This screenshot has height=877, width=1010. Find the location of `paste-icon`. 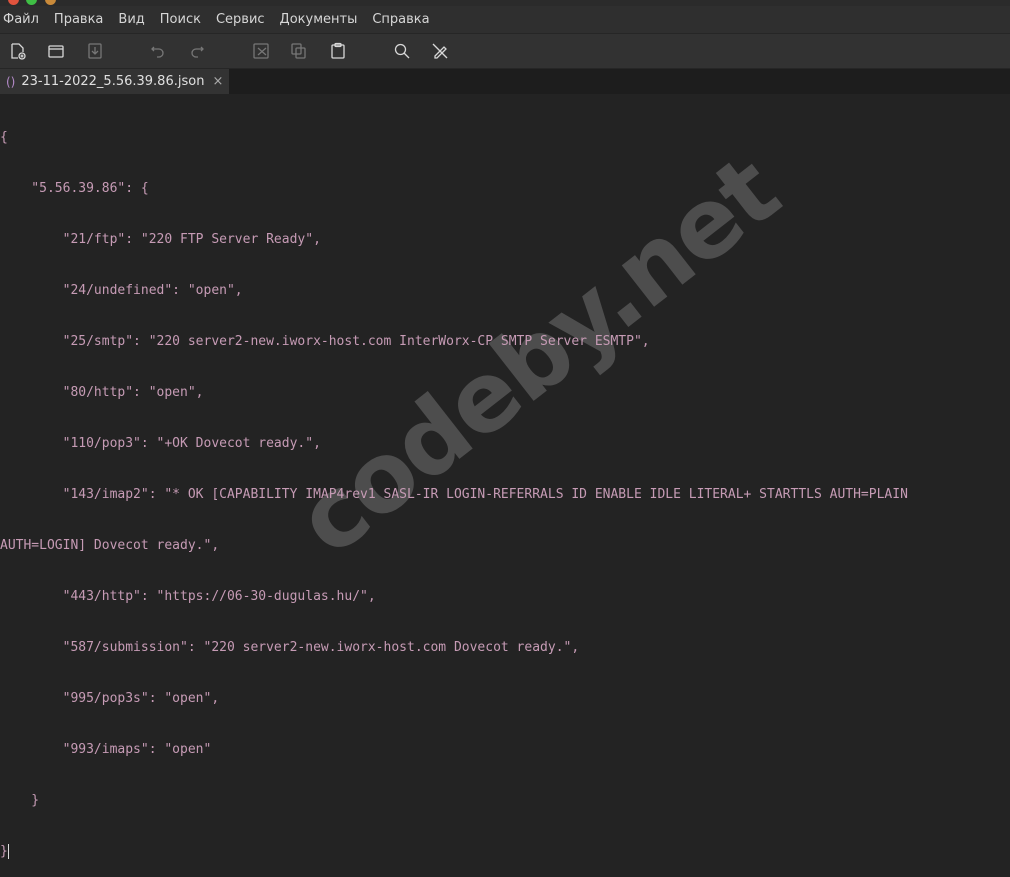

paste-icon is located at coordinates (338, 51).